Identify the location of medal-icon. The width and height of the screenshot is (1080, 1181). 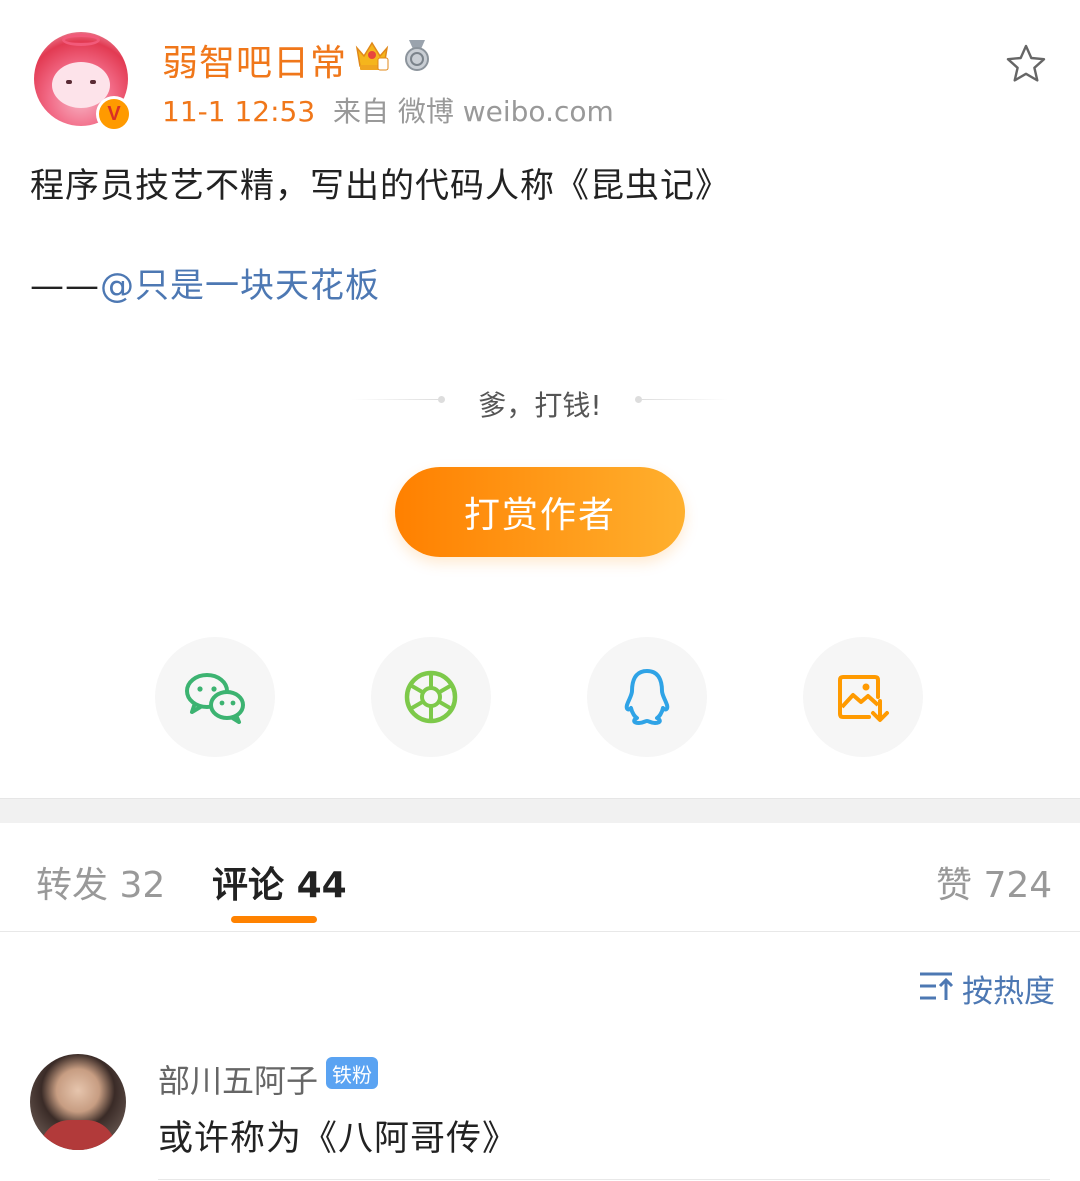
(417, 55).